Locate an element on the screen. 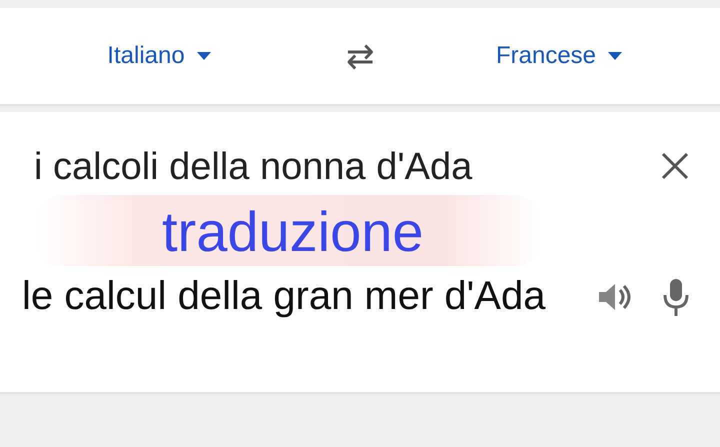 This screenshot has height=447, width=720. target-language-button: Francese is located at coordinates (560, 56).